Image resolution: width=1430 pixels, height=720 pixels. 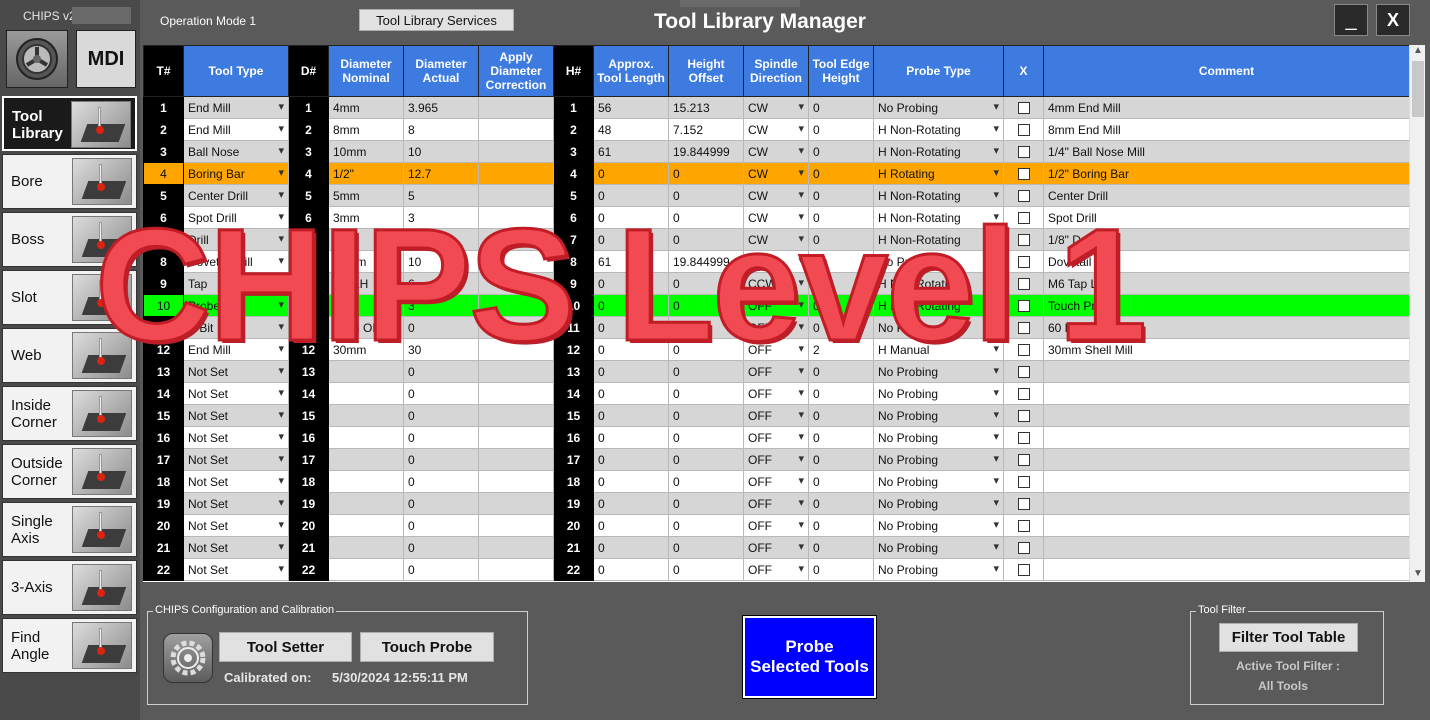 What do you see at coordinates (706, 129) in the screenshot?
I see `cell-height-offset: 7.152` at bounding box center [706, 129].